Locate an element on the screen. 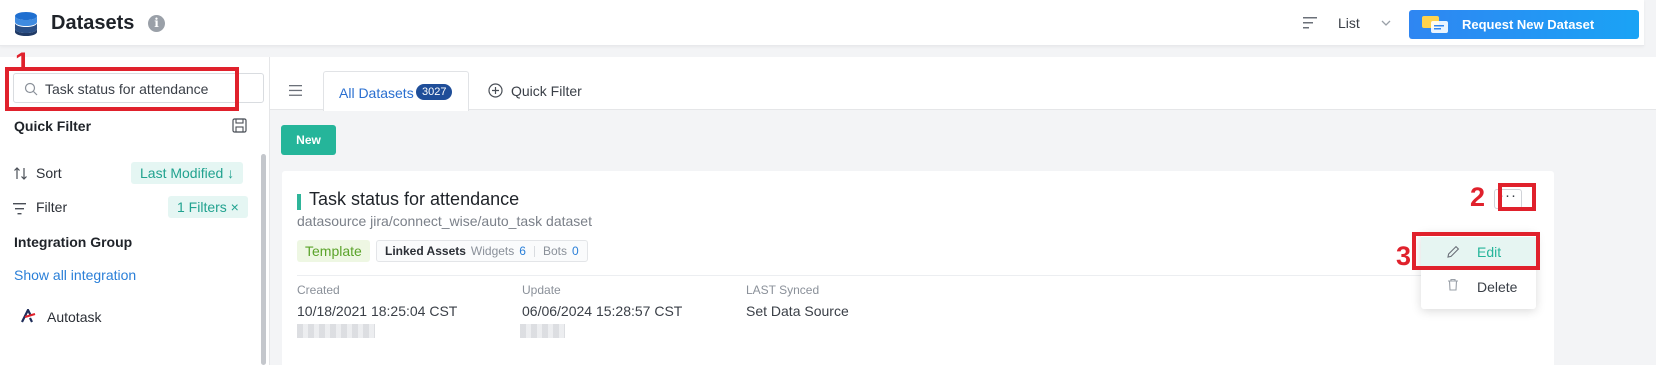 This screenshot has height=365, width=1656. view-mode-select: List is located at coordinates (1349, 23).